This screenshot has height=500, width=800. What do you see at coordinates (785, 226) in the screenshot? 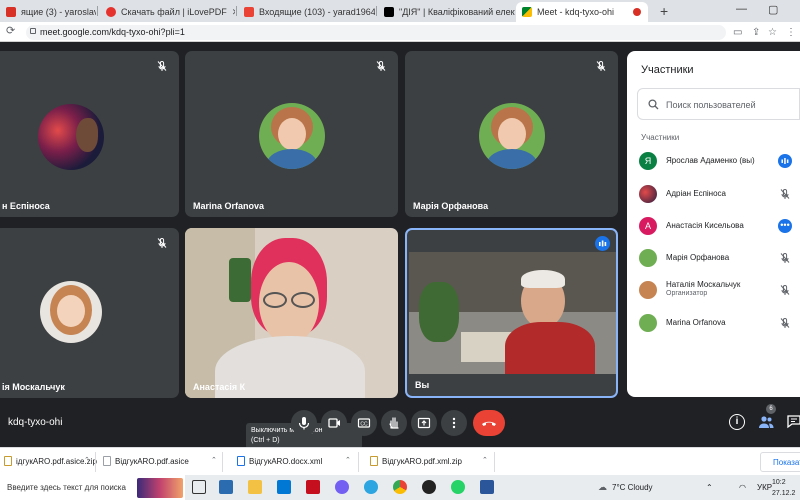
I see `more-options-icon: •••` at bounding box center [785, 226].